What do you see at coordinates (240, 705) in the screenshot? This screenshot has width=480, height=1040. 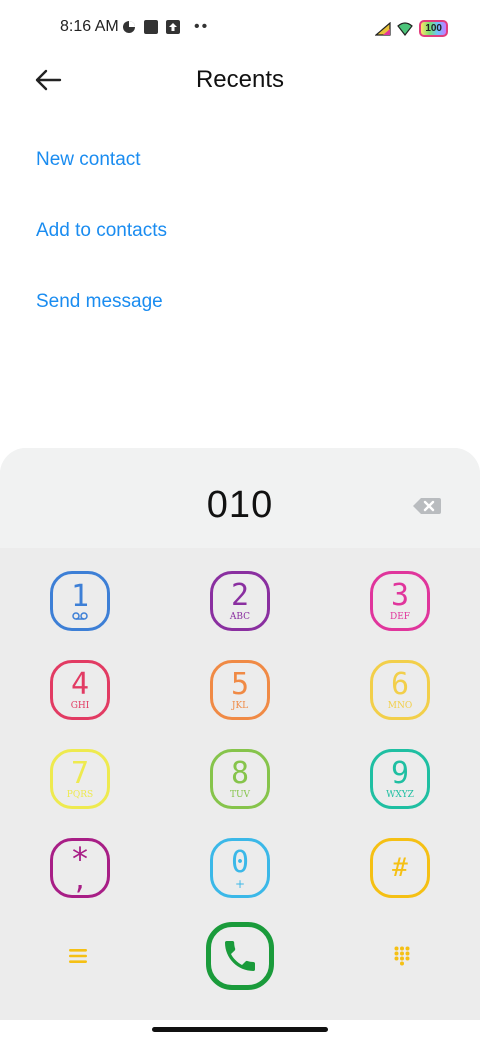 I see `key-letters: JKL` at bounding box center [240, 705].